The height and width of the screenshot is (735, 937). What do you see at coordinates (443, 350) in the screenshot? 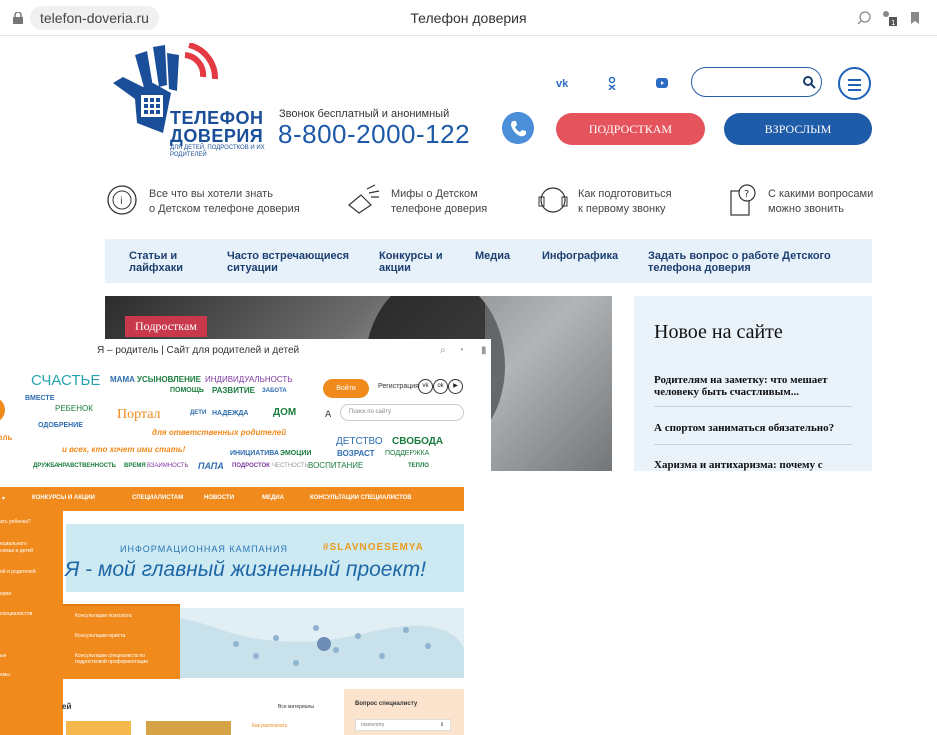
I see `overlay-search-icon: ⌕` at bounding box center [443, 350].